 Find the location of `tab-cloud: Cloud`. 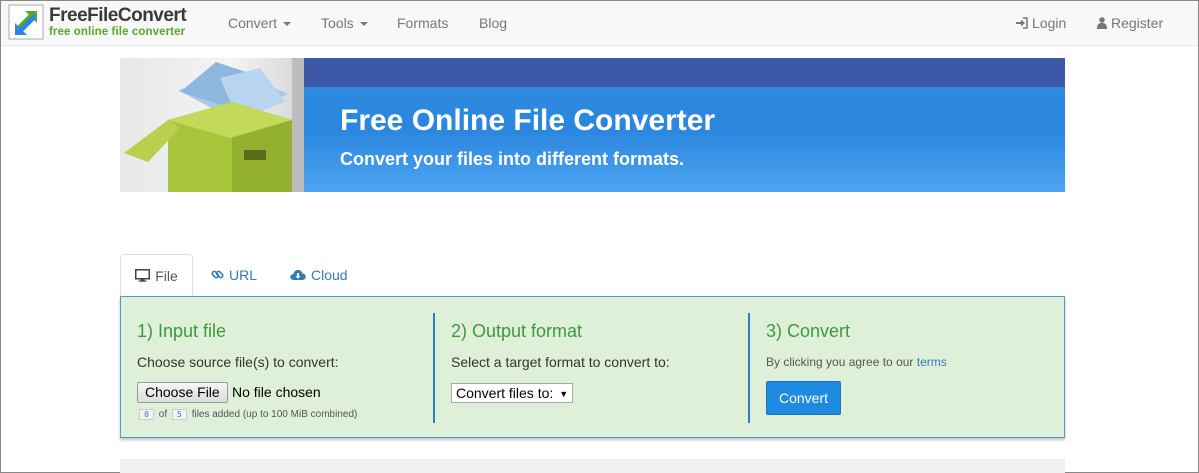

tab-cloud: Cloud is located at coordinates (319, 275).